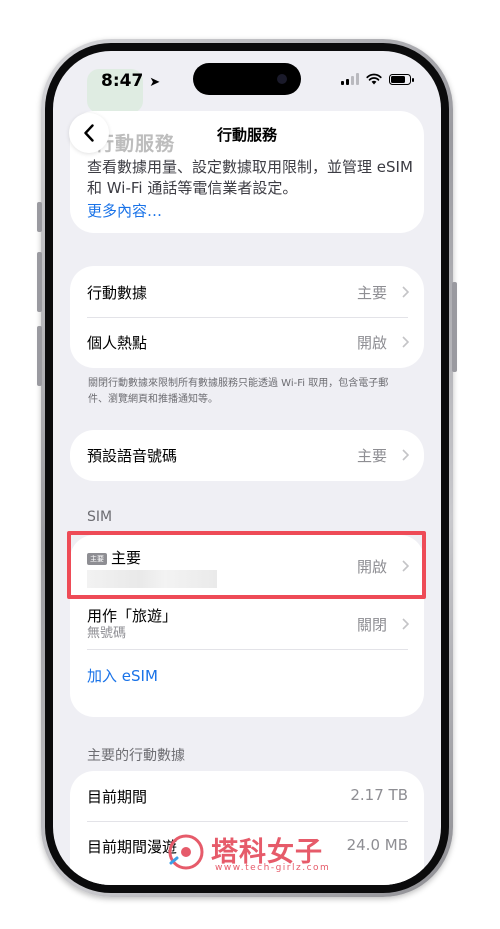 This screenshot has height=929, width=500. Describe the element at coordinates (454, 327) in the screenshot. I see `power-button` at that location.